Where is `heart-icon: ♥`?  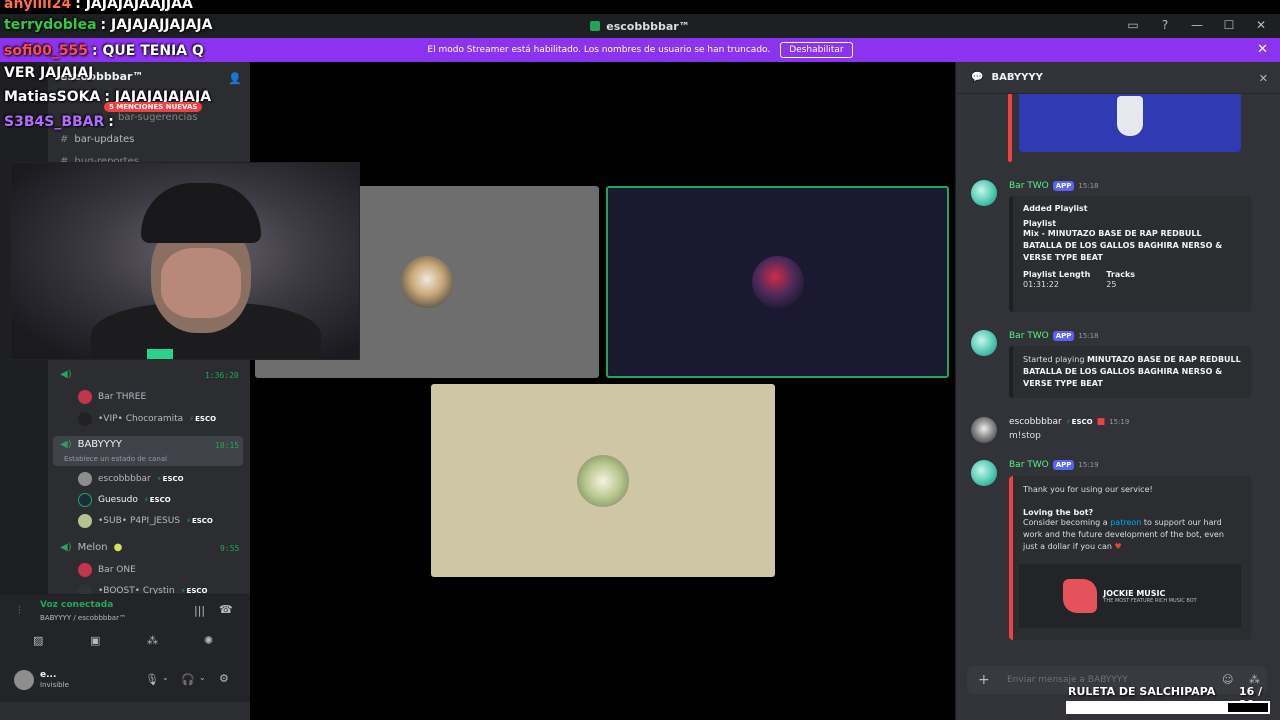
heart-icon: ♥ is located at coordinates (1118, 546).